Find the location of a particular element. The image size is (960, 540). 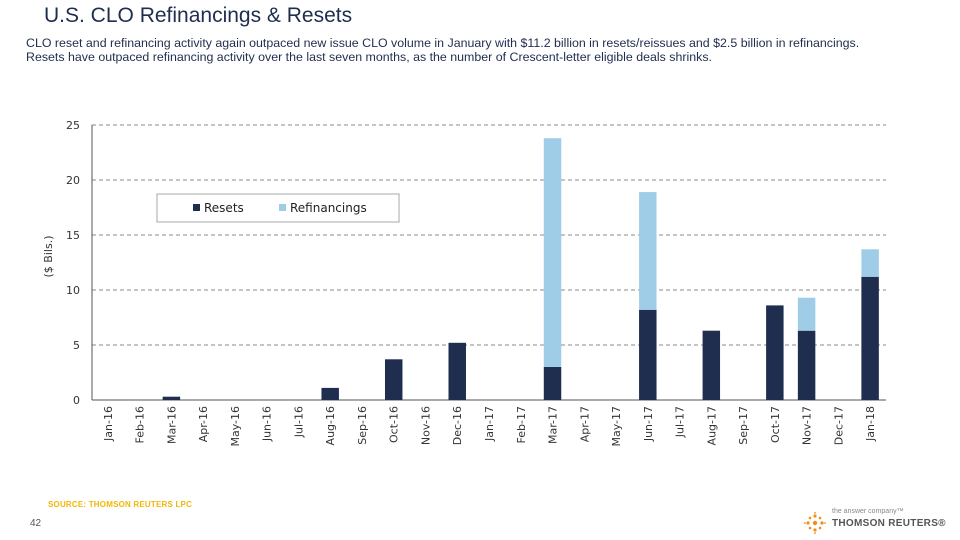

x-tick-label-Aug-17: Aug-17 is located at coordinates (711, 425).